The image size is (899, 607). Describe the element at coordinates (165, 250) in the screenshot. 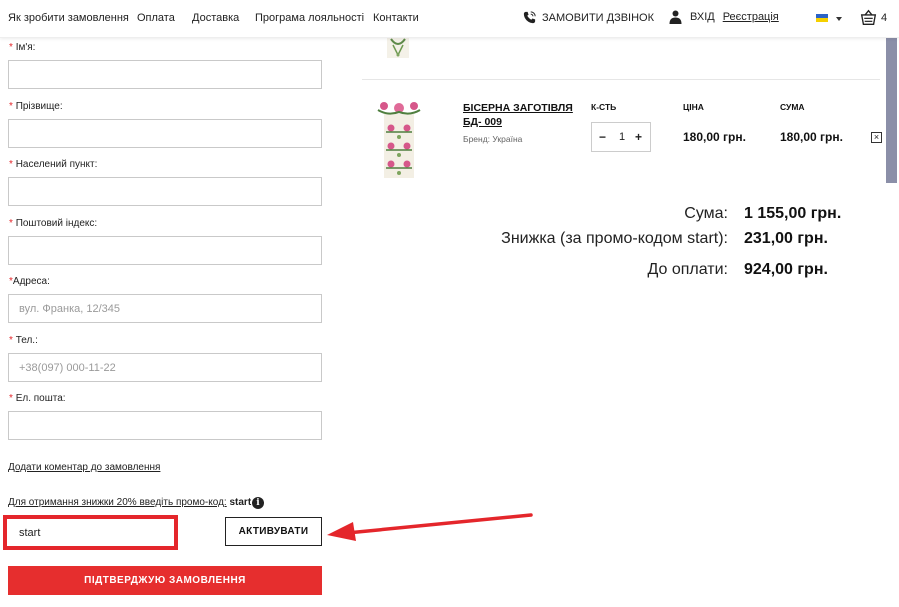

I see `postal-code-field` at that location.